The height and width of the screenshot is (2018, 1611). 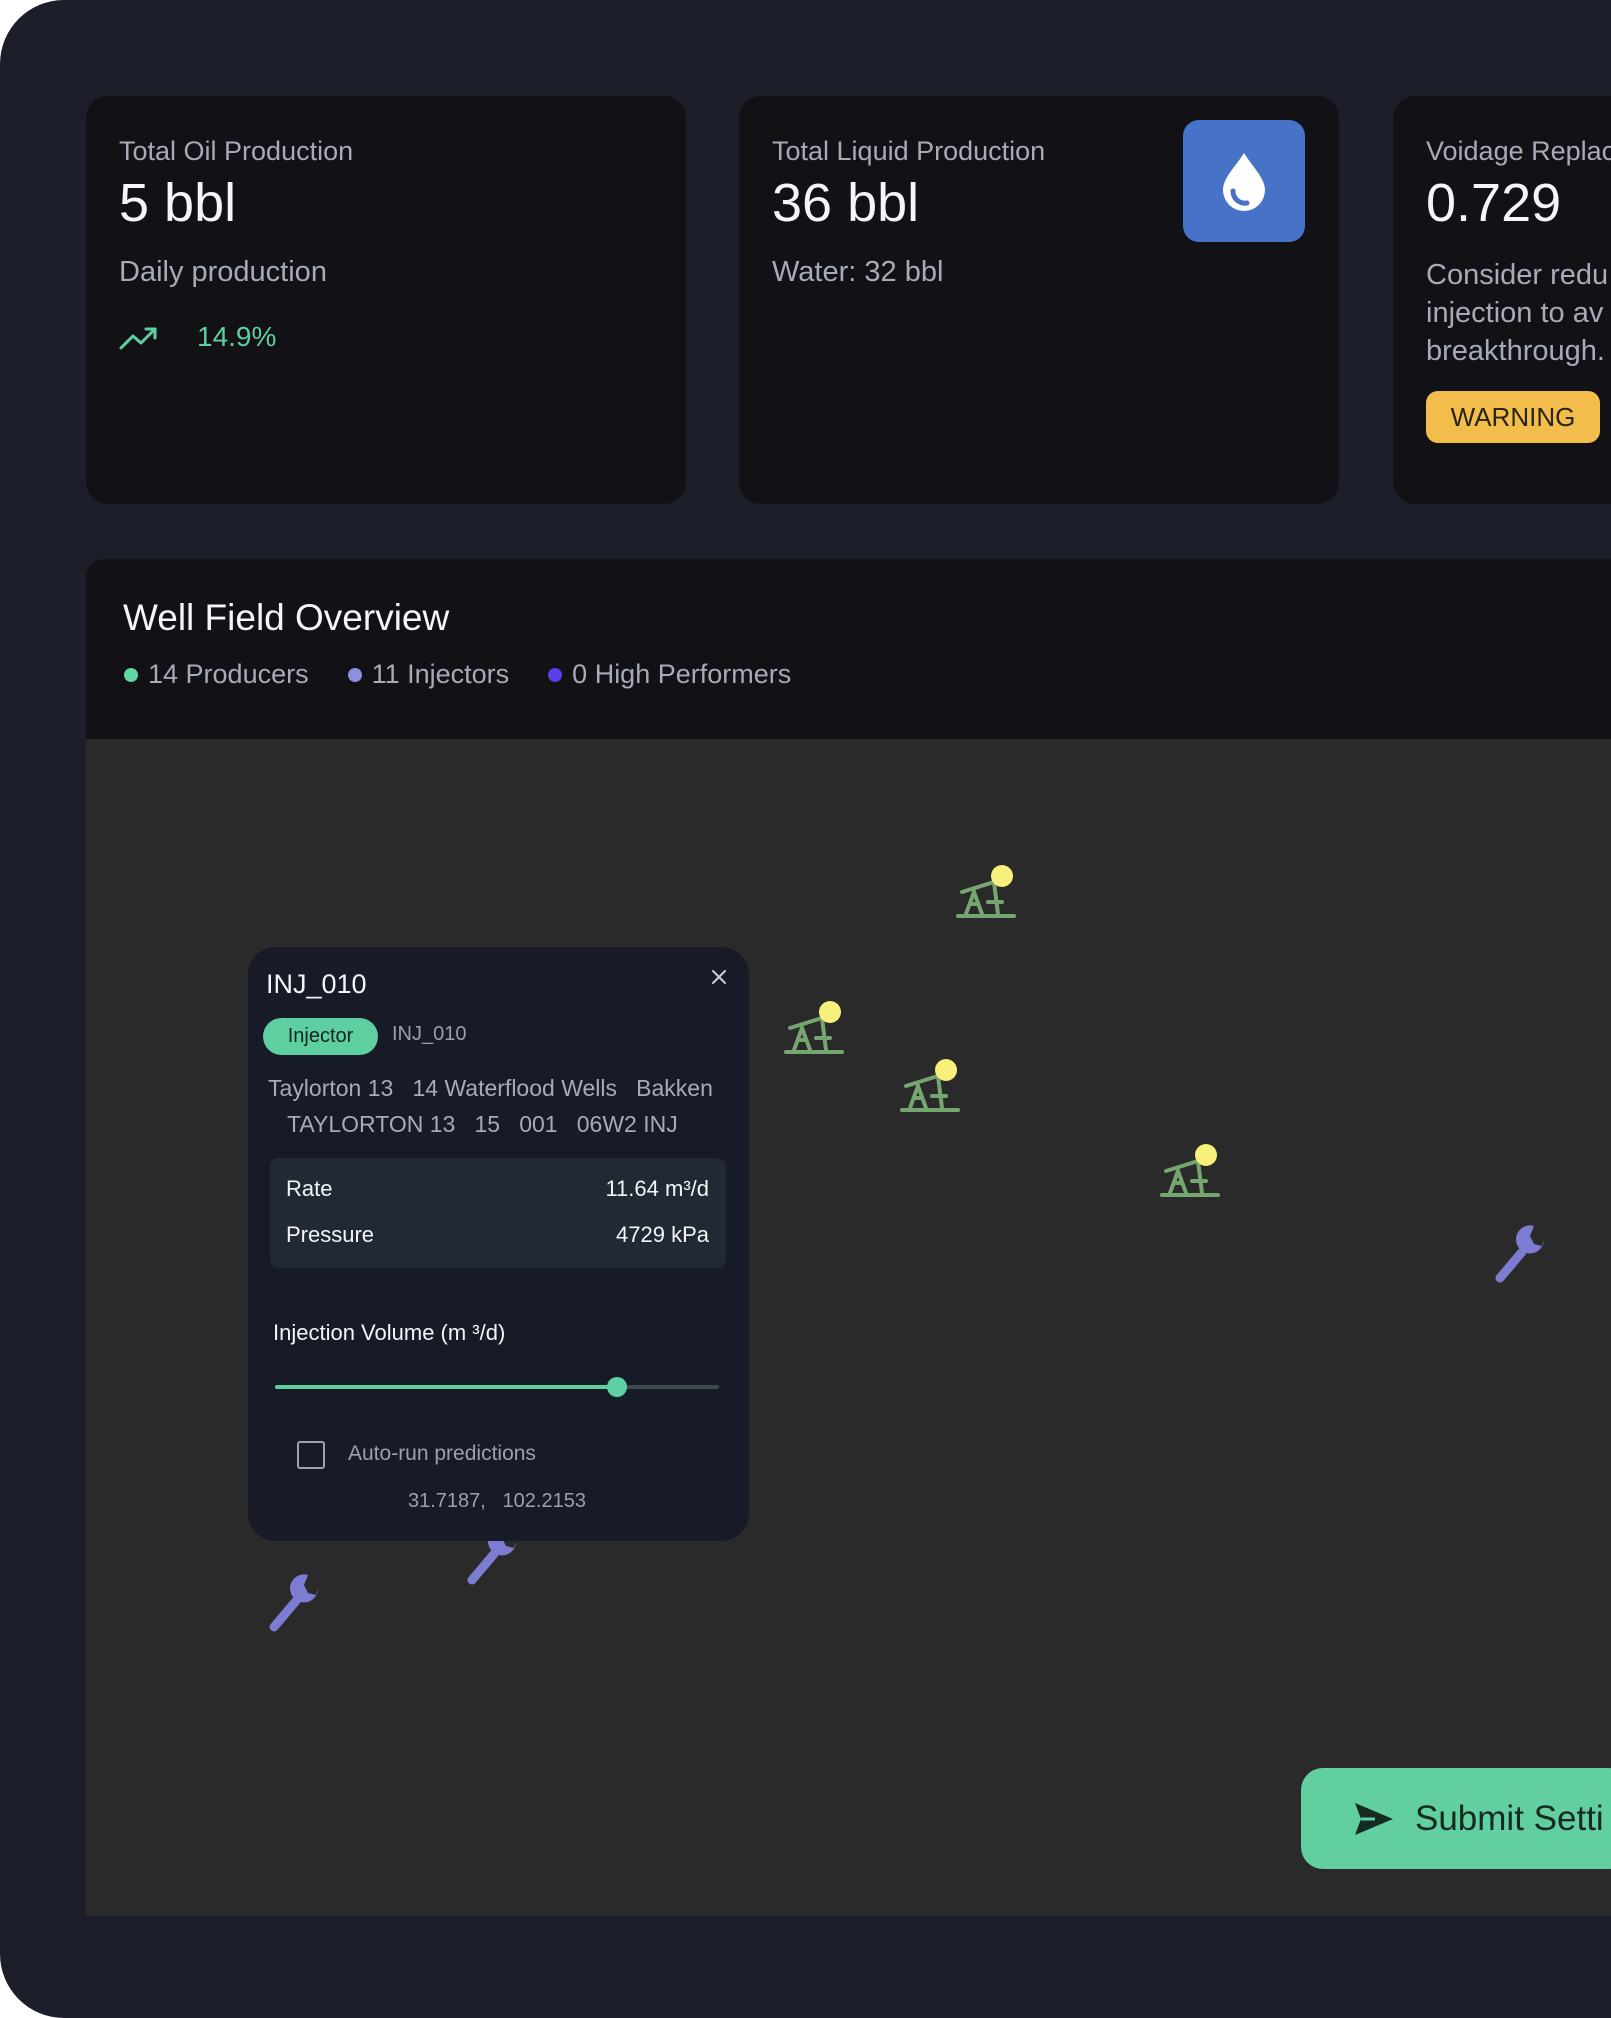 What do you see at coordinates (237, 336) in the screenshot?
I see `trend-percent: 14.9%` at bounding box center [237, 336].